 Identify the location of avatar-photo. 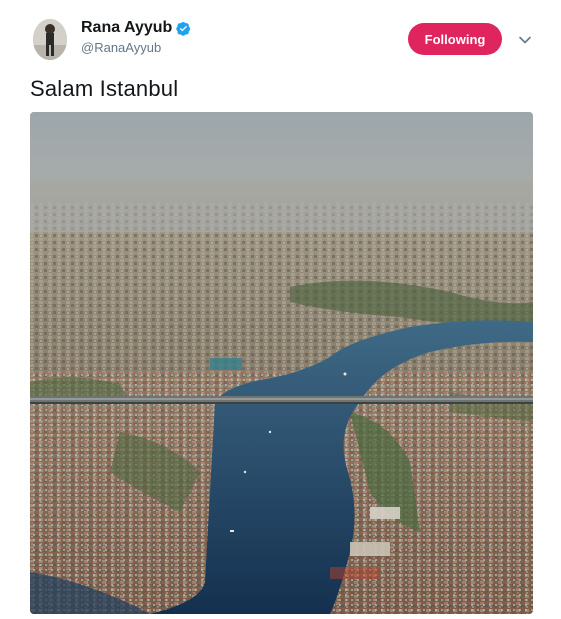
(50, 39).